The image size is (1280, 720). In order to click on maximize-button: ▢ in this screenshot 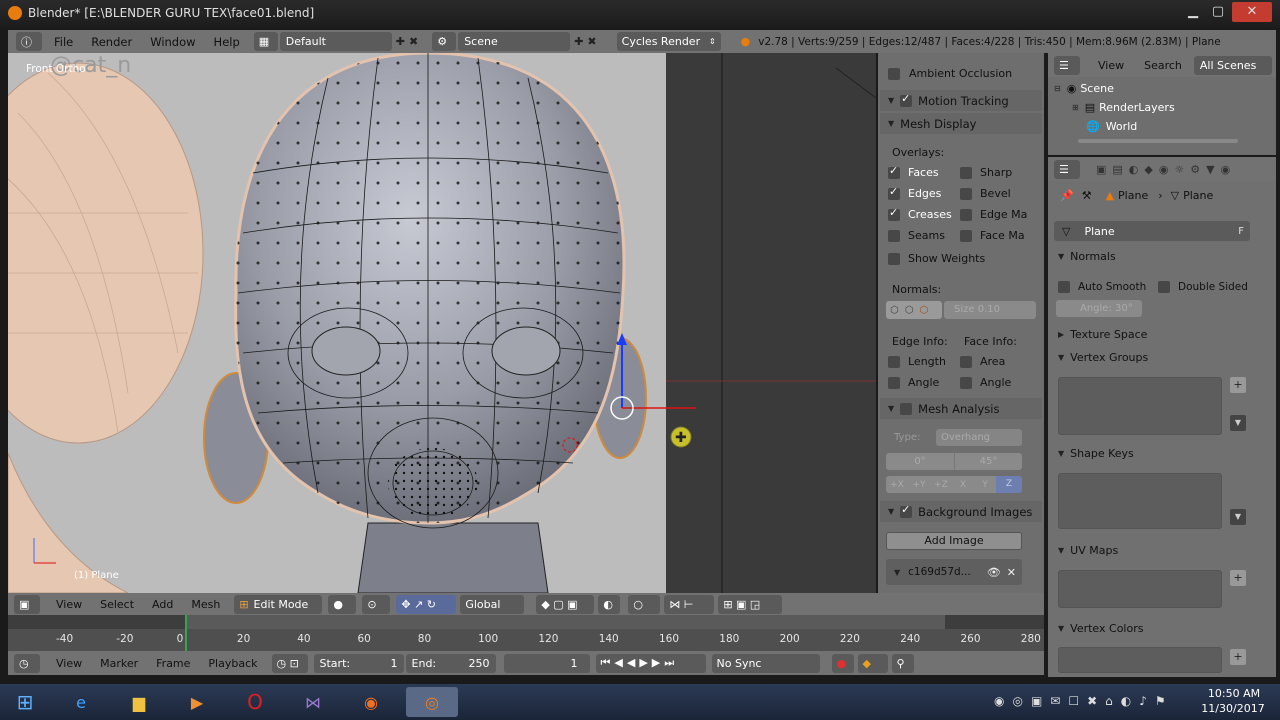, I will do `click(1218, 12)`.